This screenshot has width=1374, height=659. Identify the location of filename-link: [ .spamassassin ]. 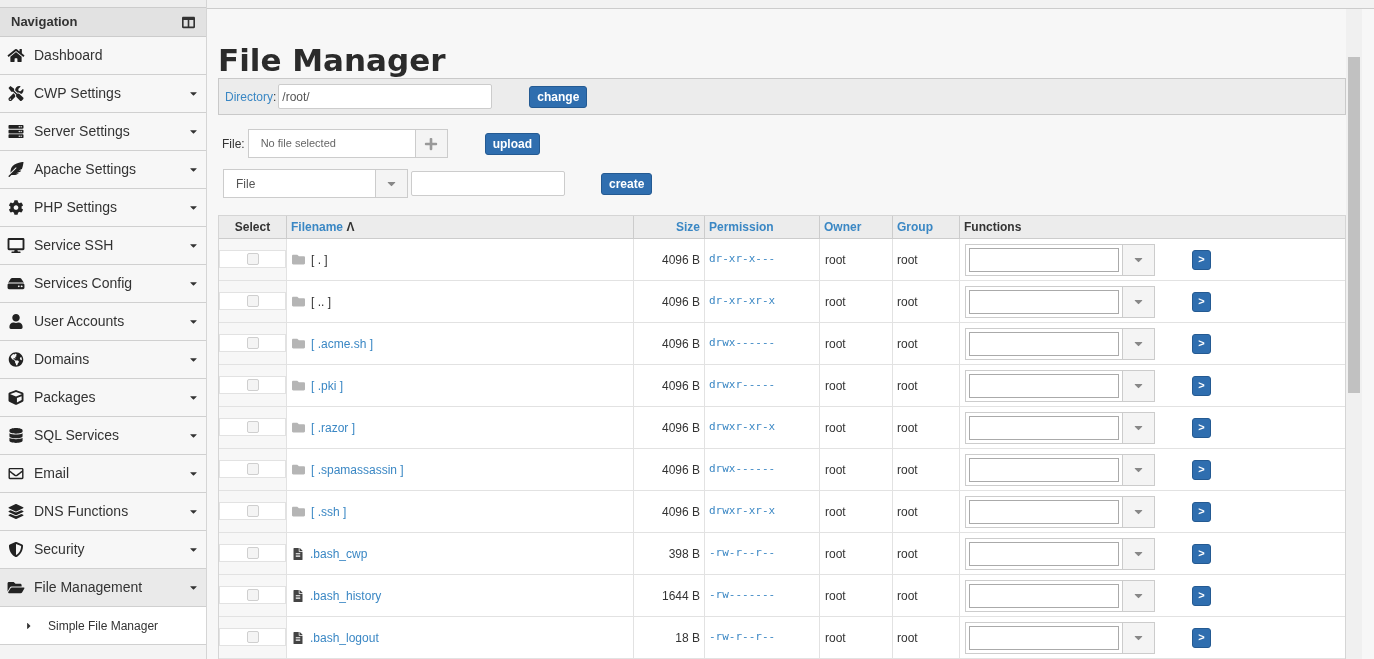
(357, 469).